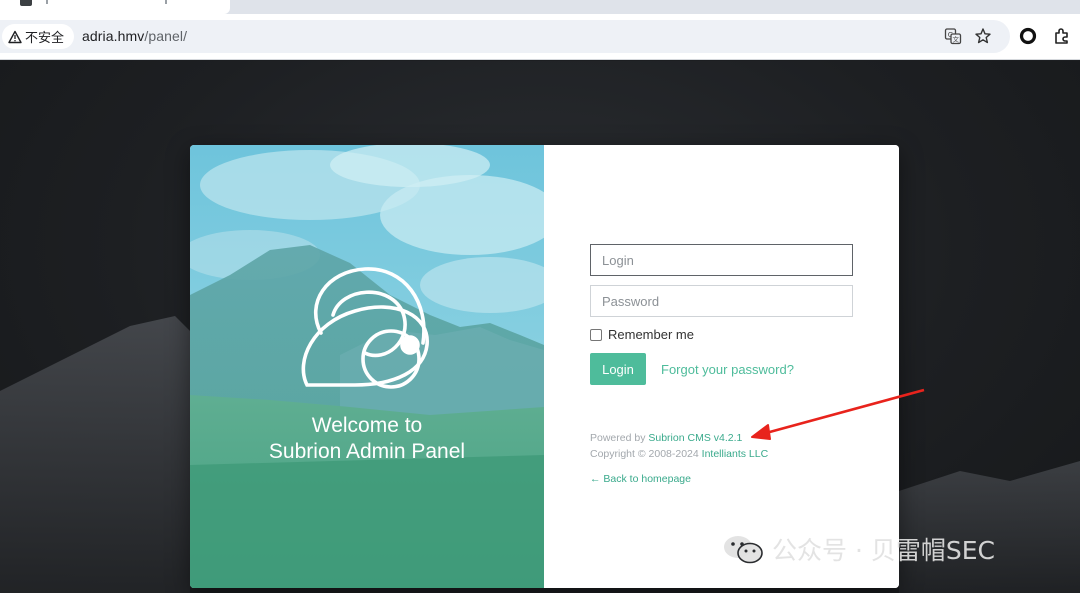 The height and width of the screenshot is (593, 1080). I want to click on tab-strip, so click(540, 7).